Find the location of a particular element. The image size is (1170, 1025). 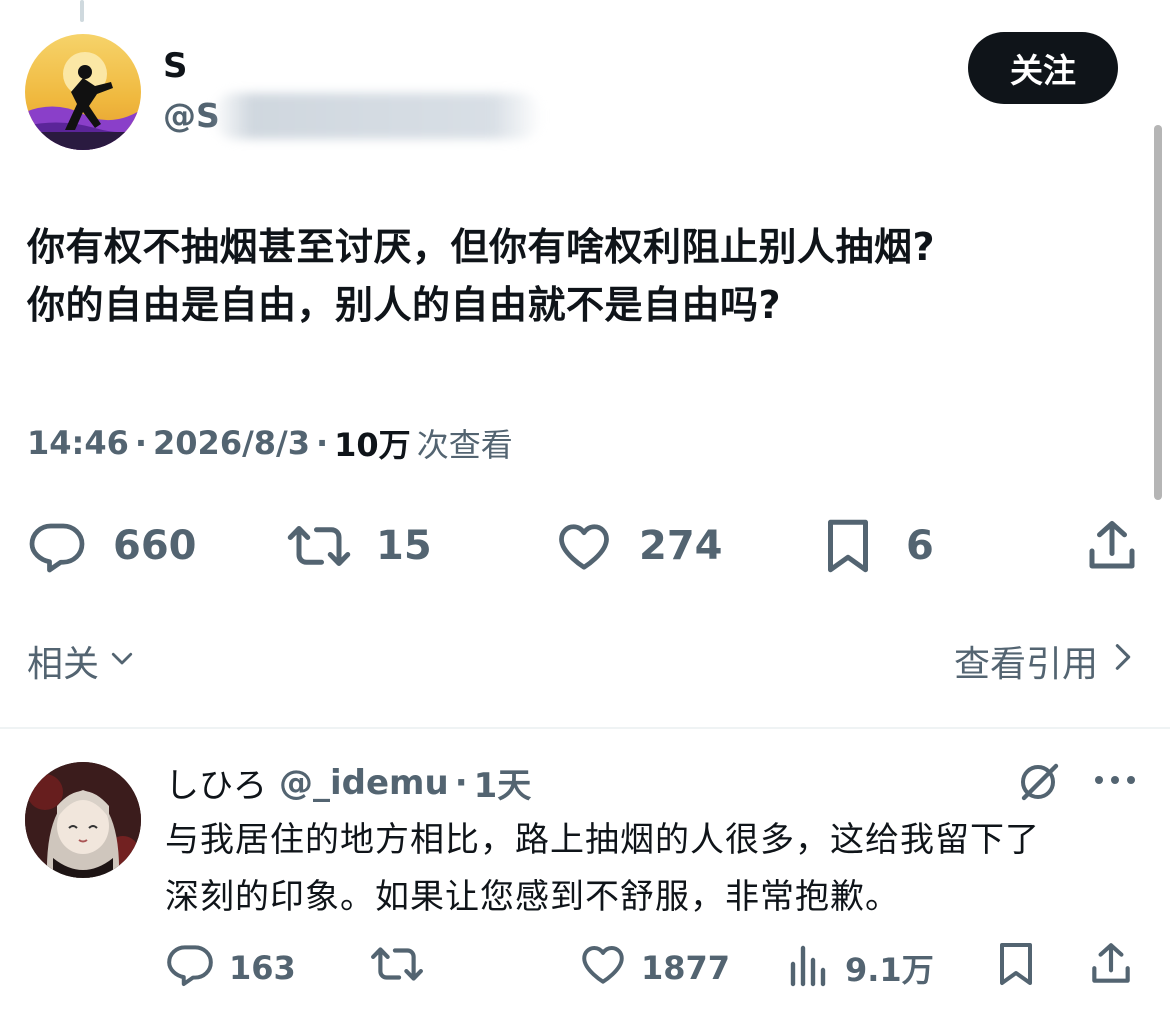

reply-text-line: 深刻的印象。如果让您感到不舒服，非常抱歉。 is located at coordinates (532, 897).